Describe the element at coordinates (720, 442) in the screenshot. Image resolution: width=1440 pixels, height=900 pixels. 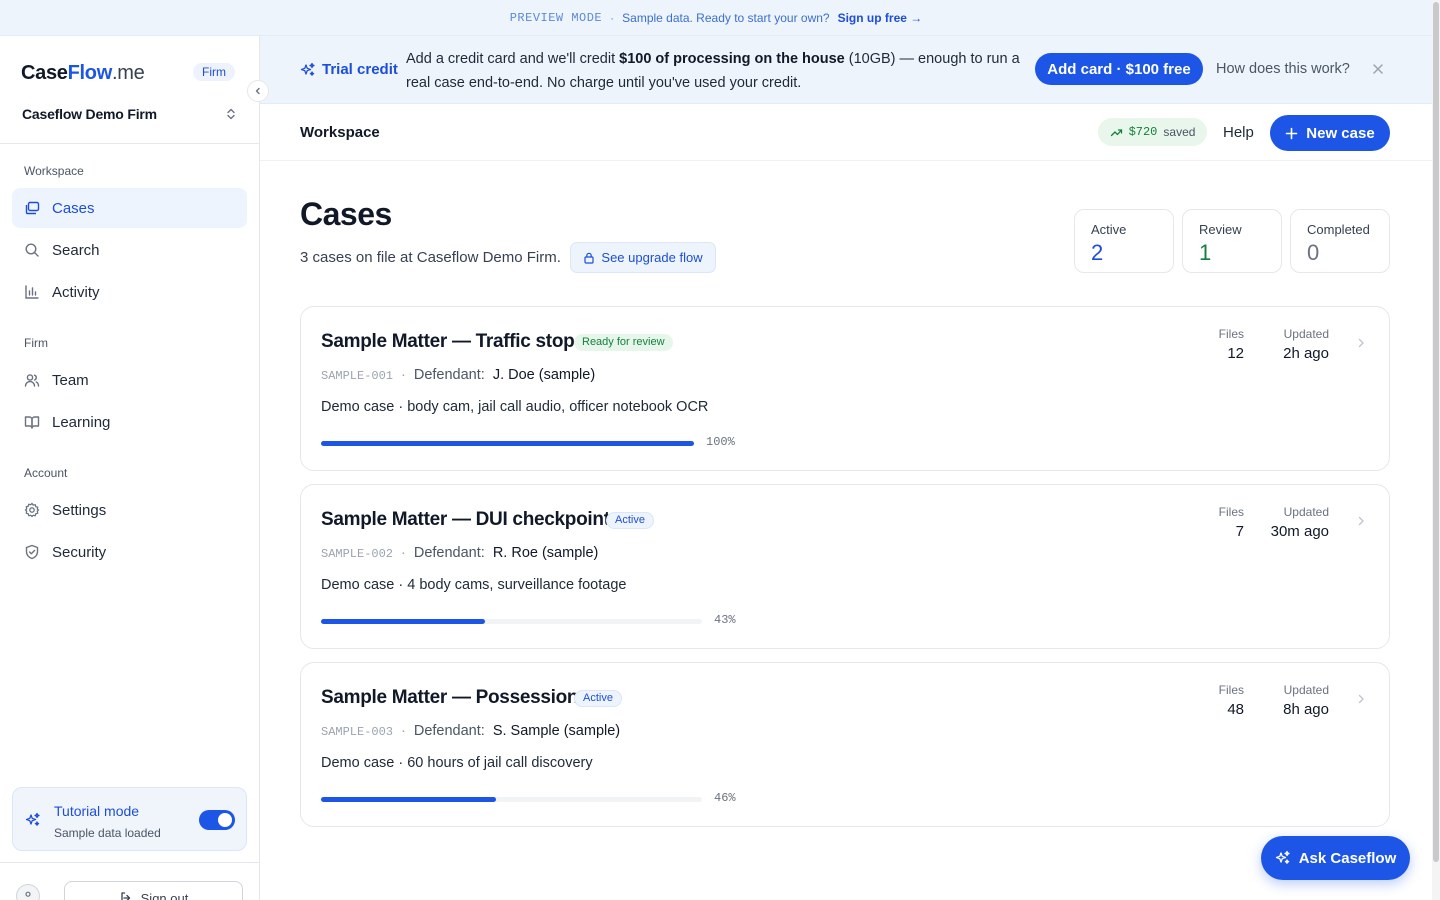
I see `progress-percent: 100%` at that location.